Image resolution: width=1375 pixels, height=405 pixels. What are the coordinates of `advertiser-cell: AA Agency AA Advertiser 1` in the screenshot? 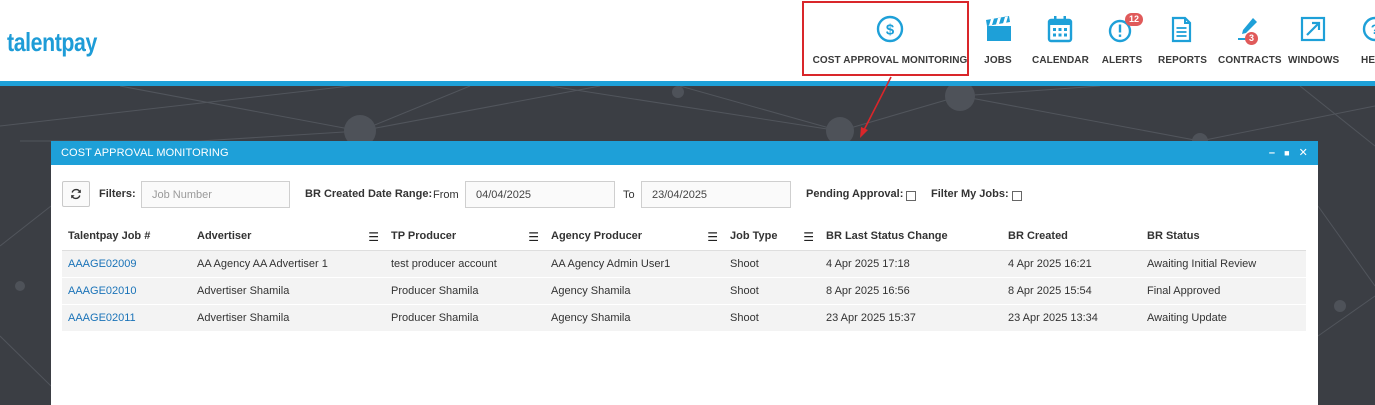 It's located at (288, 264).